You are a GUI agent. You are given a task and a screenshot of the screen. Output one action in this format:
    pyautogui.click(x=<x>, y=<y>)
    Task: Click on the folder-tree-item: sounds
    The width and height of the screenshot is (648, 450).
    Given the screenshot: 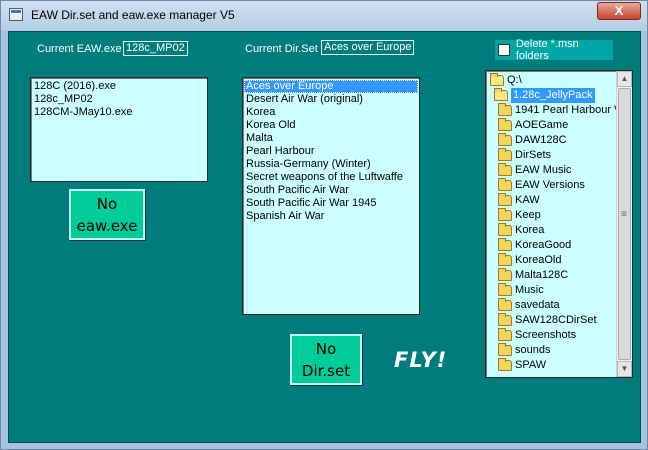 What is the action you would take?
    pyautogui.click(x=551, y=350)
    